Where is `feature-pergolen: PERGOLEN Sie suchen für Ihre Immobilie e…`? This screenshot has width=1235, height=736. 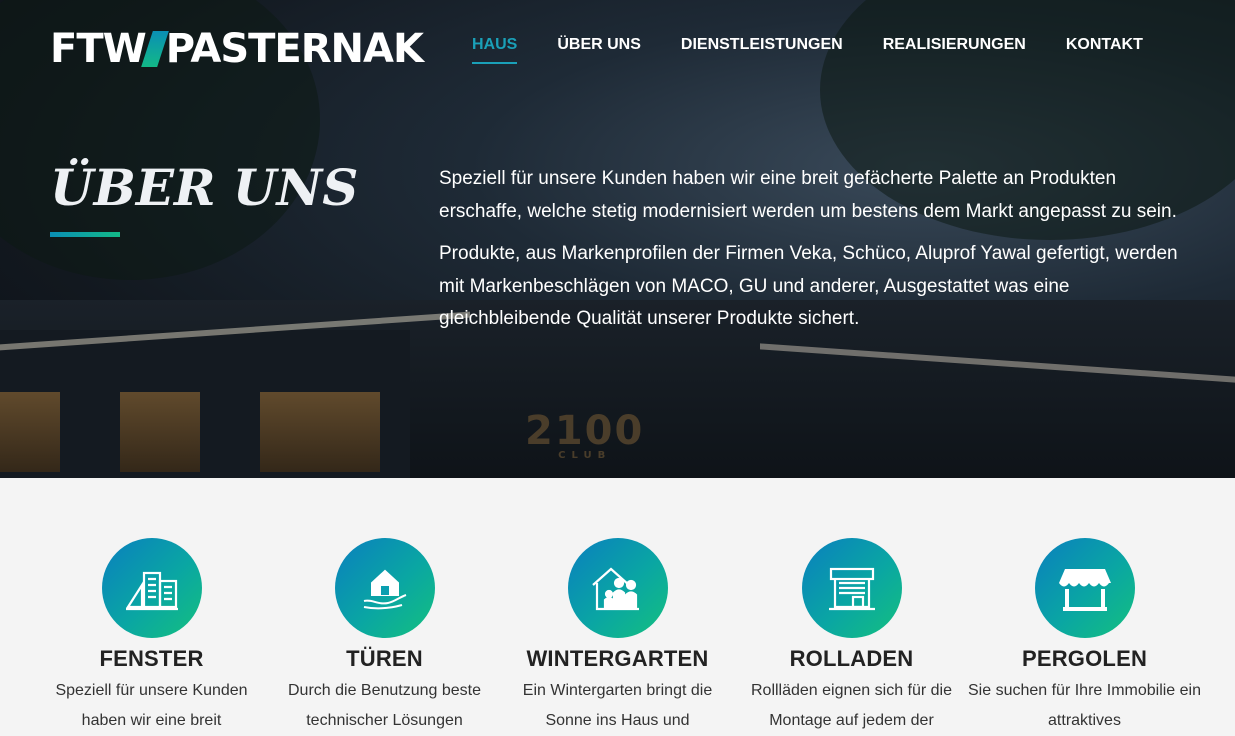
feature-pergolen: PERGOLEN Sie suchen für Ihre Immobilie e… is located at coordinates (1084, 637).